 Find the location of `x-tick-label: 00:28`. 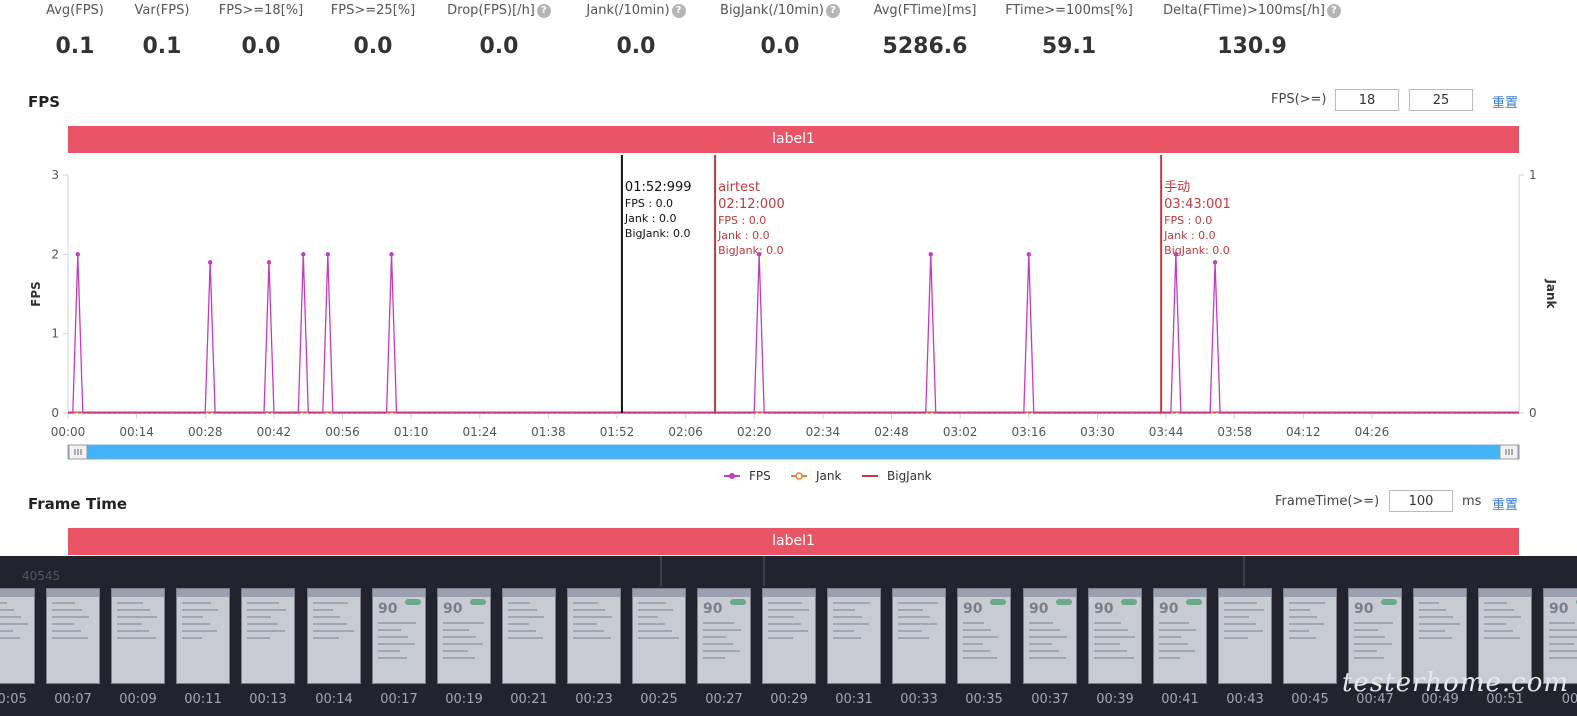

x-tick-label: 00:28 is located at coordinates (205, 432).